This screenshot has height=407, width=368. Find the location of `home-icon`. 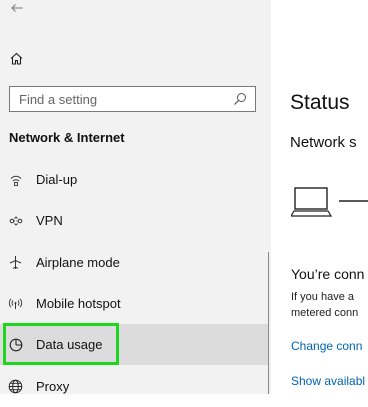

home-icon is located at coordinates (16, 58).